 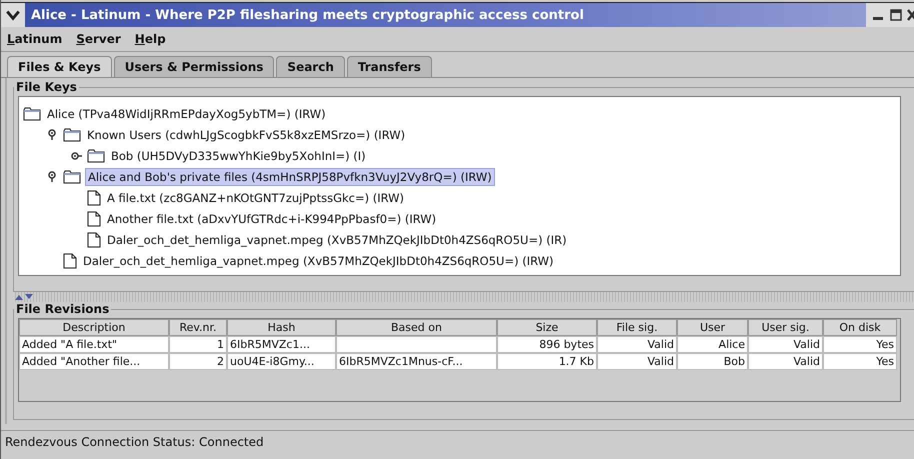 What do you see at coordinates (186, 114) in the screenshot?
I see `tree-item: Alice (TPva48WidIjRRmEPdayXog5ybTM=) (IRW)` at bounding box center [186, 114].